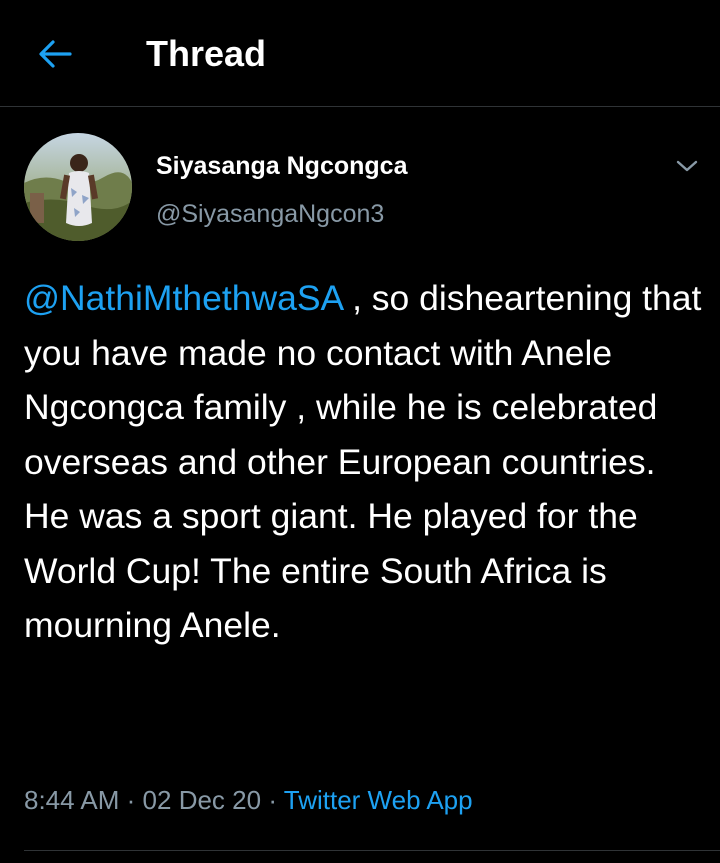 This screenshot has height=863, width=720. Describe the element at coordinates (72, 800) in the screenshot. I see `tweet-time: 8:44 AM` at that location.